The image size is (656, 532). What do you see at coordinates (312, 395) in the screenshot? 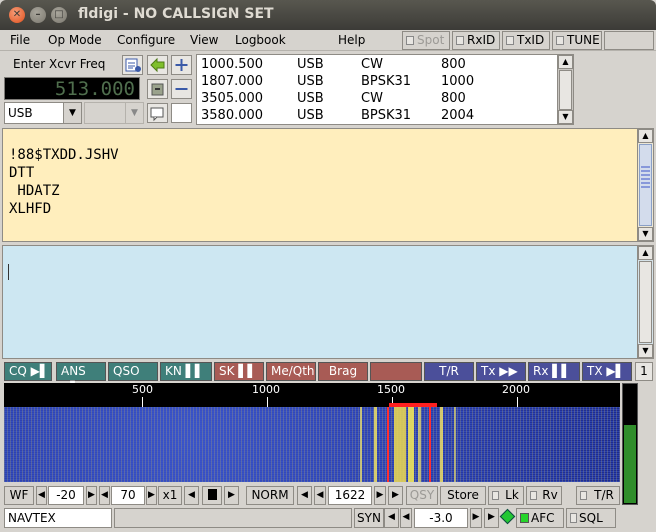
I see `frequency-scale: 500 1000 1500 2000` at bounding box center [312, 395].